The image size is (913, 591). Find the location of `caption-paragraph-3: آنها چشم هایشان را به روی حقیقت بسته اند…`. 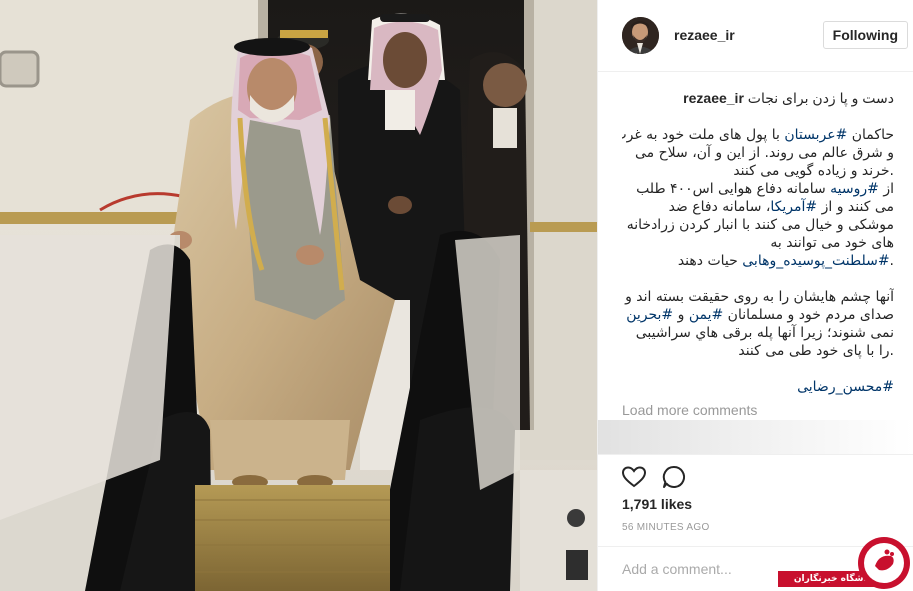

caption-paragraph-3: آنها چشم هایشان را به روی حقیقت بسته اند… is located at coordinates (758, 324).